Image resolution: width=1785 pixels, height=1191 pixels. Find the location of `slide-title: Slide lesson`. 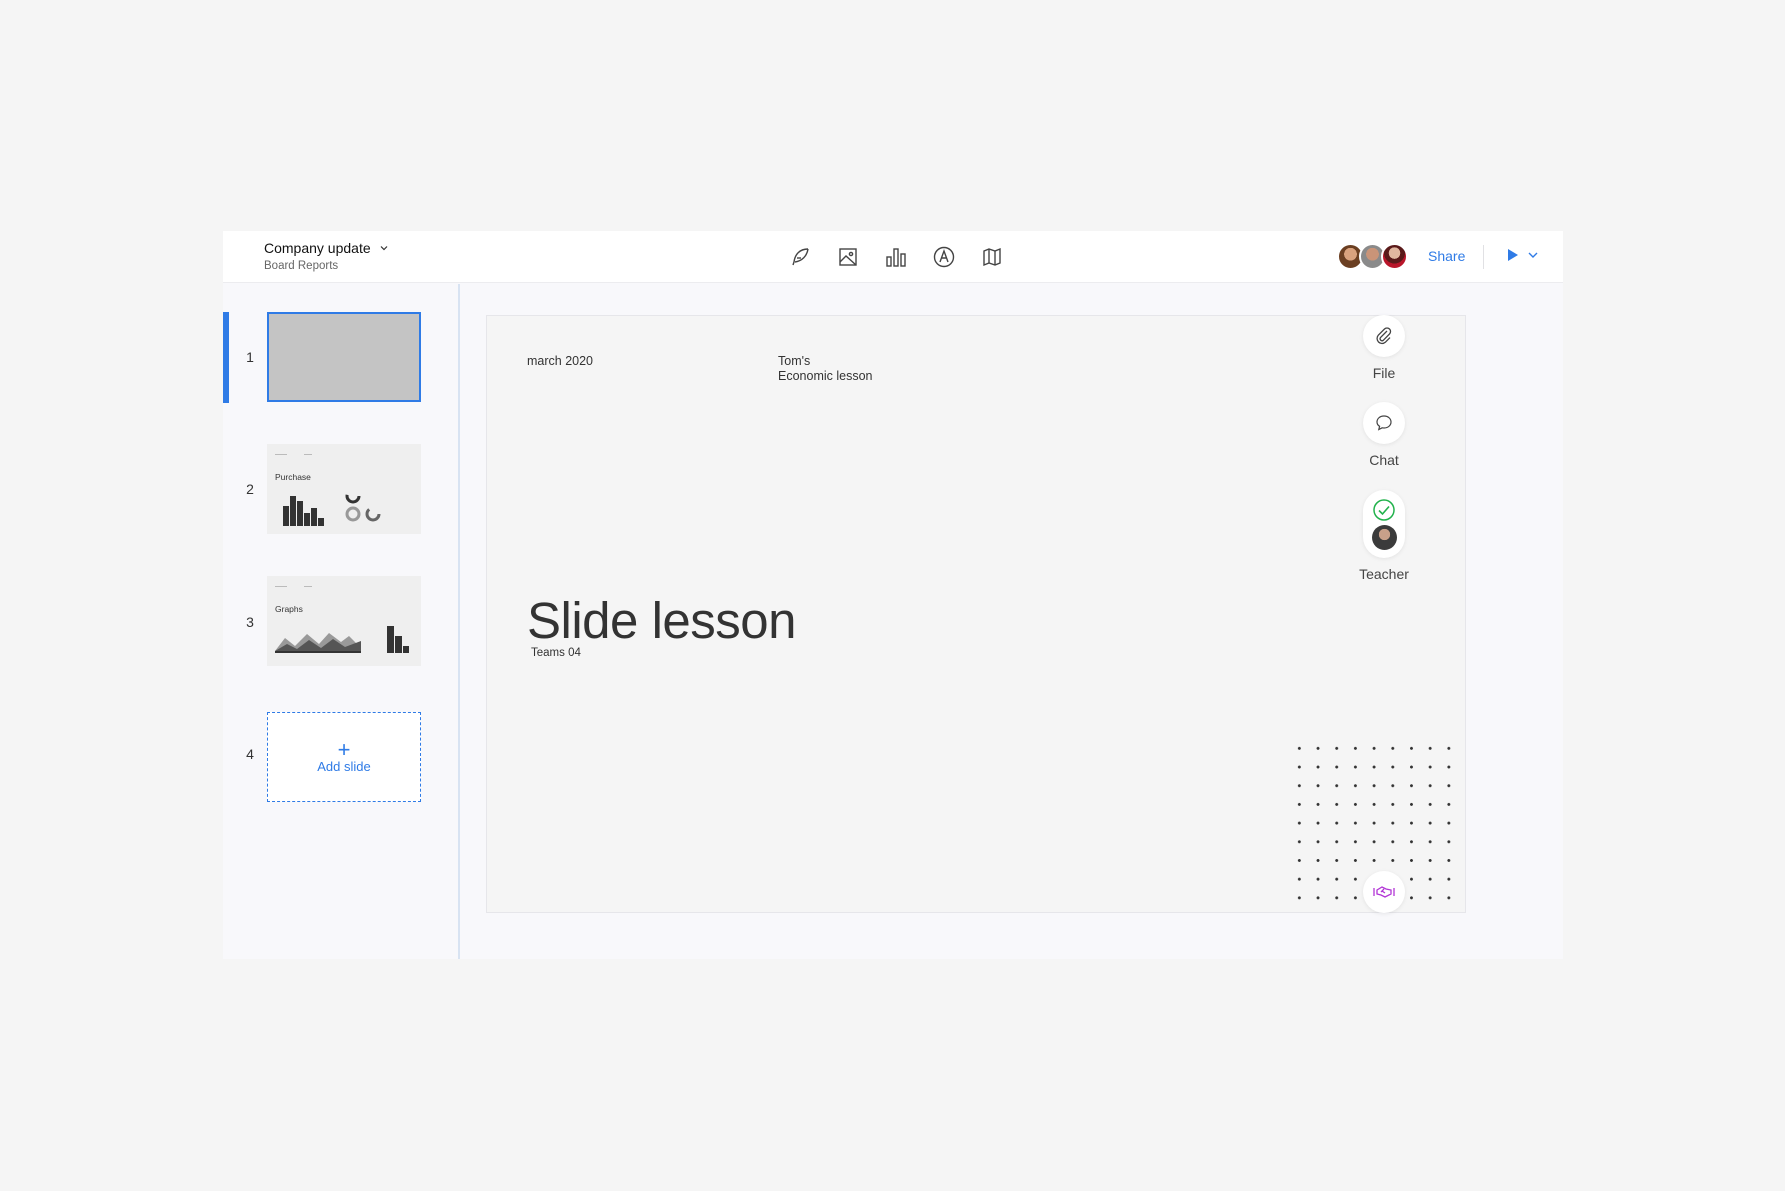

slide-title: Slide lesson is located at coordinates (662, 620).